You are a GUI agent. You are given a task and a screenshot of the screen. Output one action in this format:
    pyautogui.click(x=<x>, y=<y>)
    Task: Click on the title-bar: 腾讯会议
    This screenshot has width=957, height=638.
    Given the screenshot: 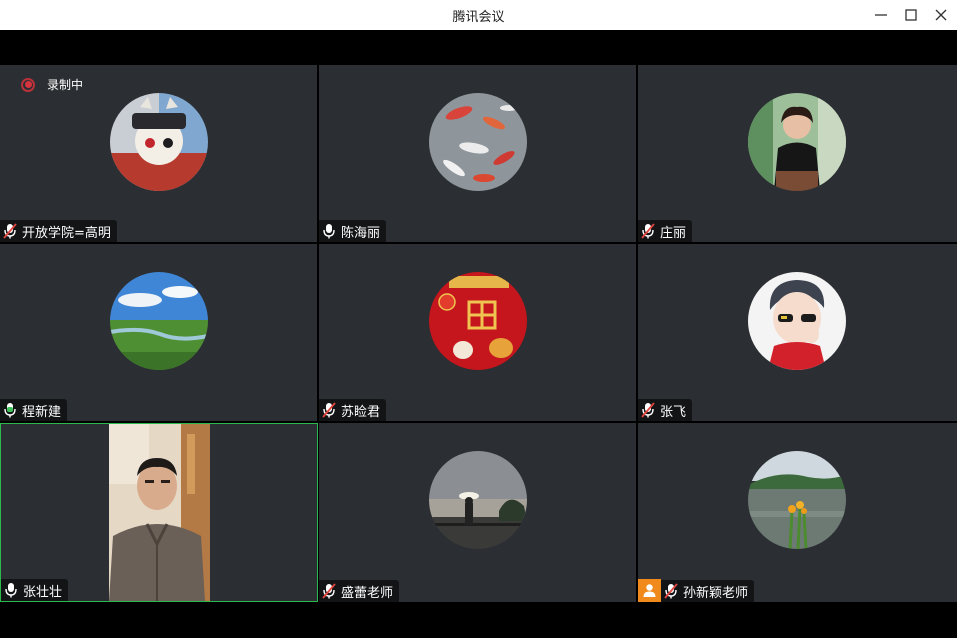 What is the action you would take?
    pyautogui.click(x=478, y=15)
    